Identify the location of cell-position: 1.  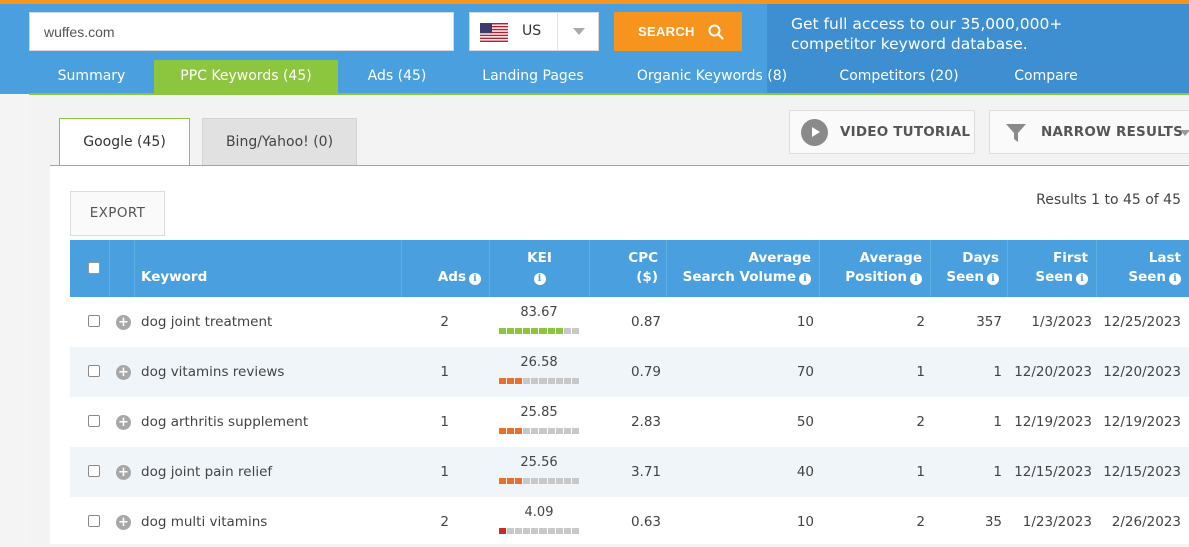
(920, 372).